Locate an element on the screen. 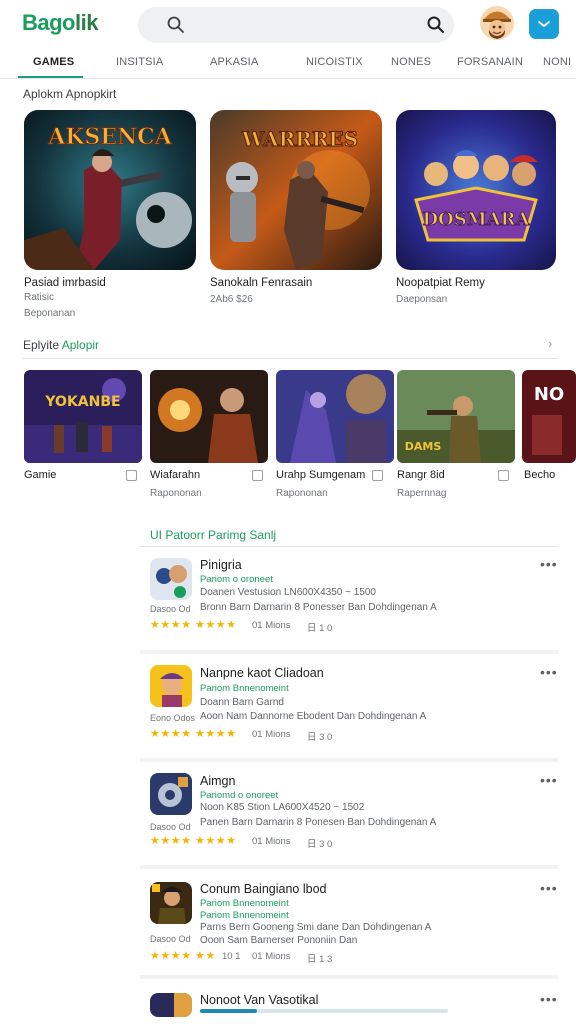 This screenshot has height=1024, width=576. featured-card-2: WARRRES is located at coordinates (296, 190).